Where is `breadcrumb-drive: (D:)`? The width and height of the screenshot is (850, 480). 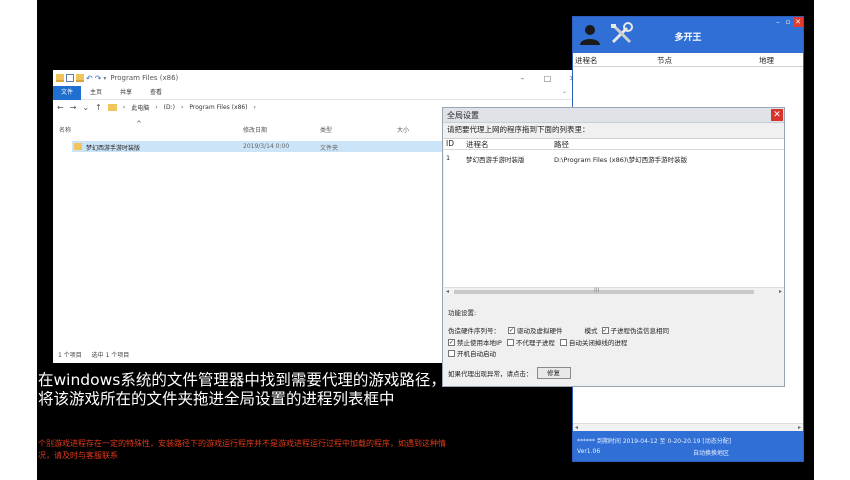
breadcrumb-drive: (D:) is located at coordinates (169, 107).